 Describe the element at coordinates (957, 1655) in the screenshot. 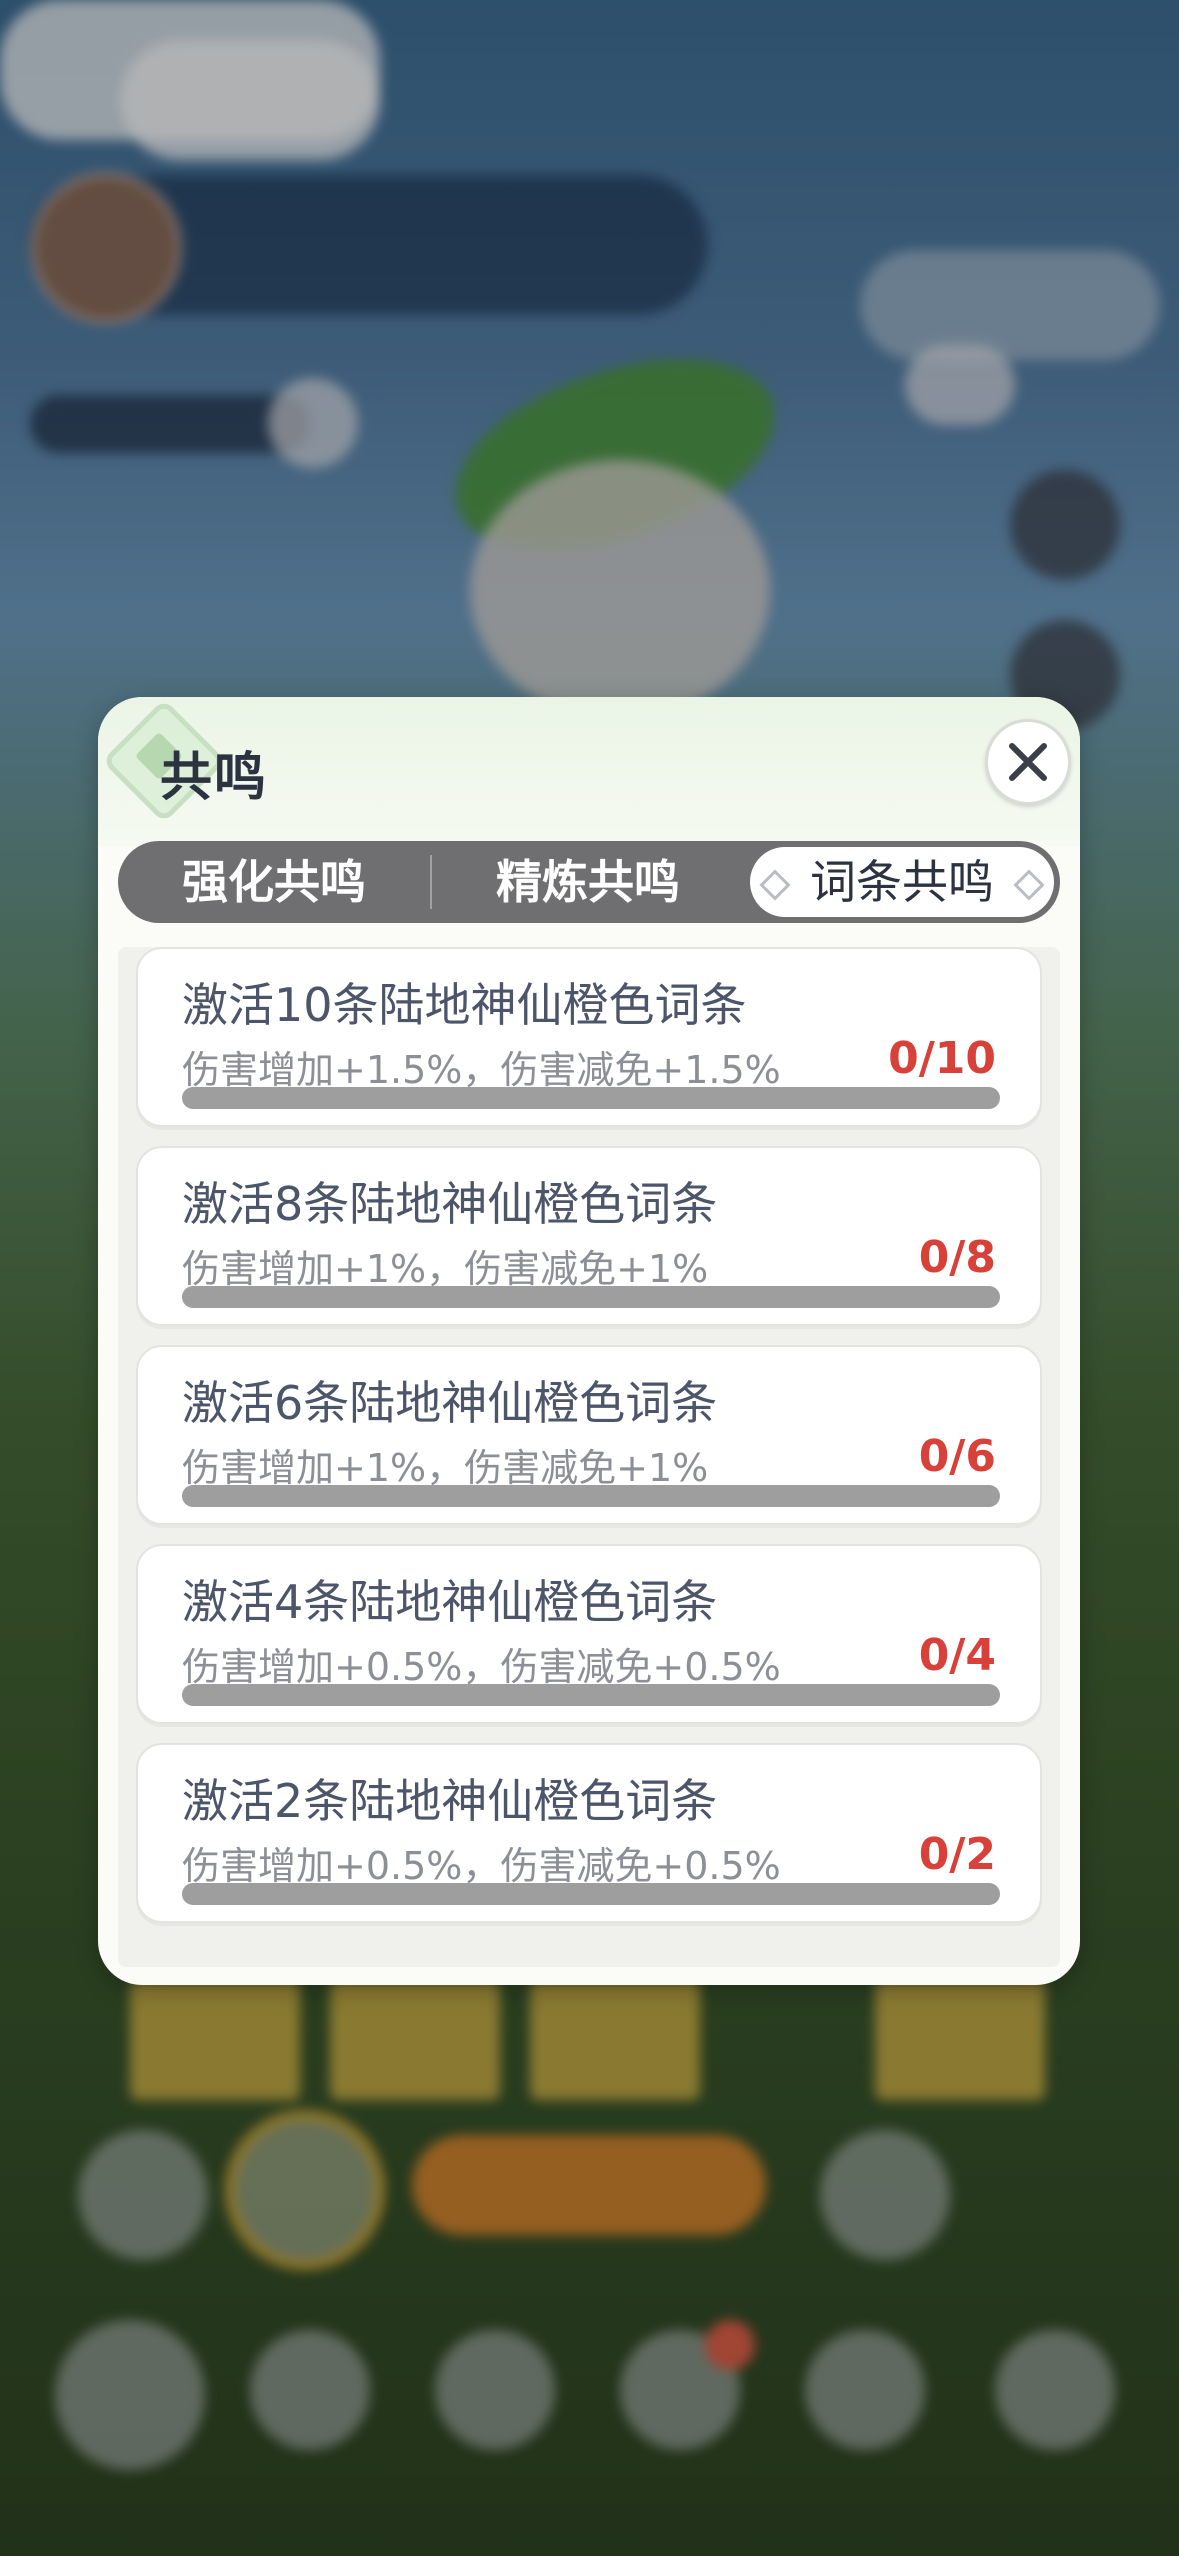

I see `item-count: 0/4` at that location.